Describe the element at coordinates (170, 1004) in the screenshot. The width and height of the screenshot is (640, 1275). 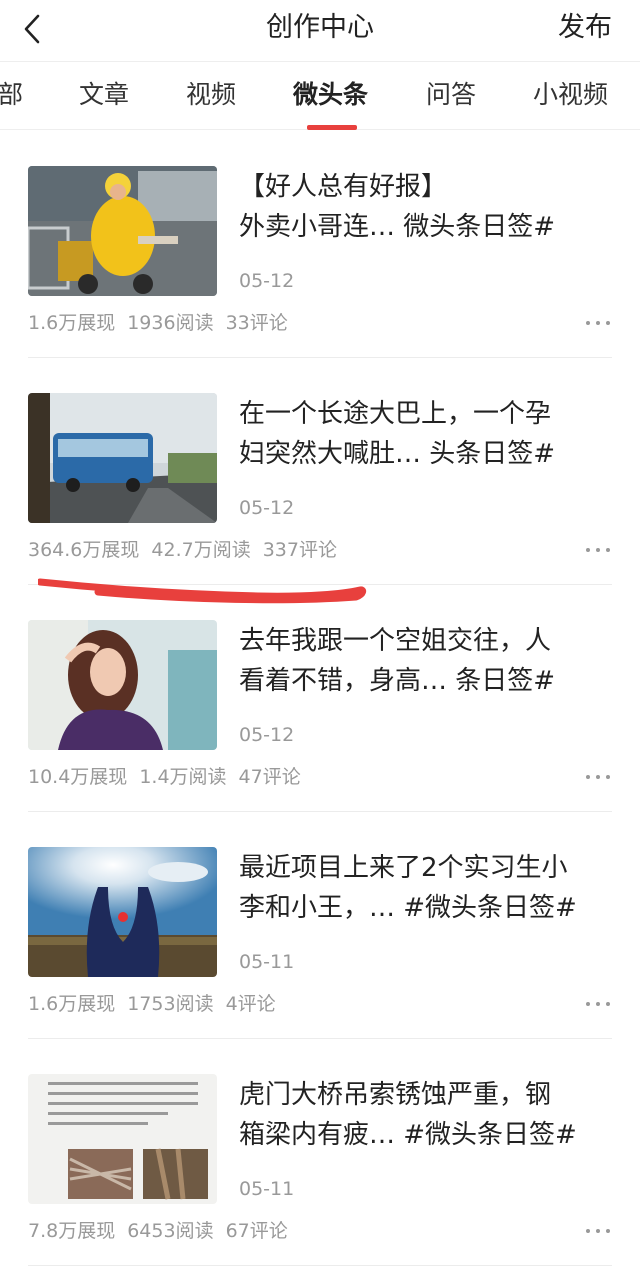
I see `reads-count: 1753阅读` at that location.